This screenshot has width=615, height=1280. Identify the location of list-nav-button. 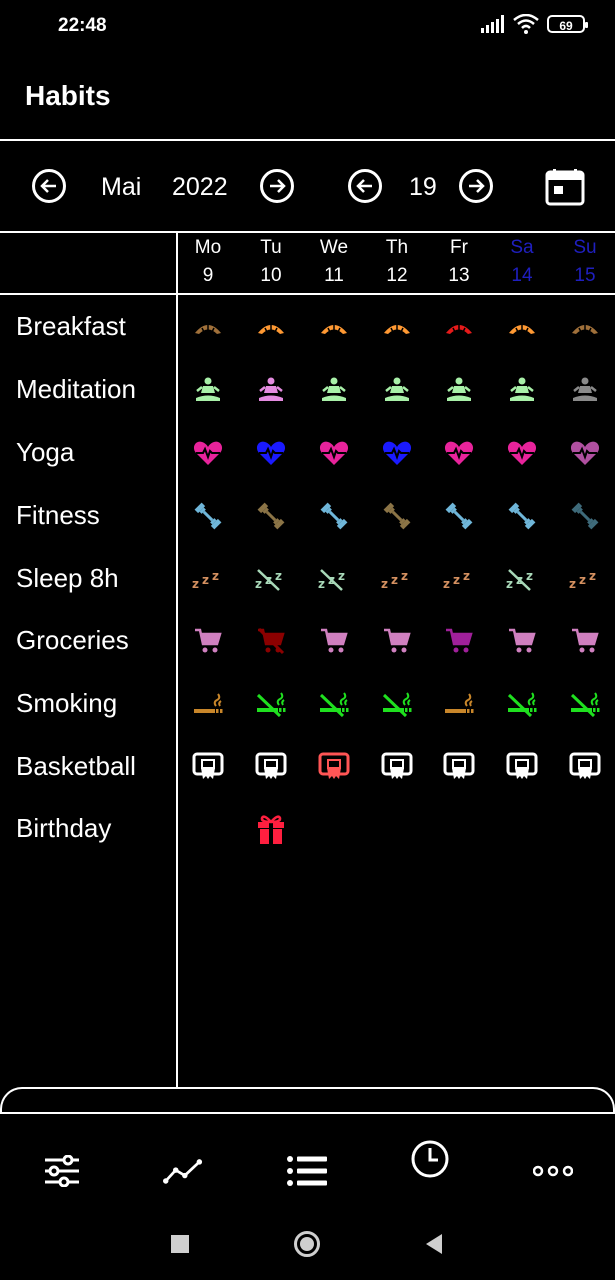
(307, 1171).